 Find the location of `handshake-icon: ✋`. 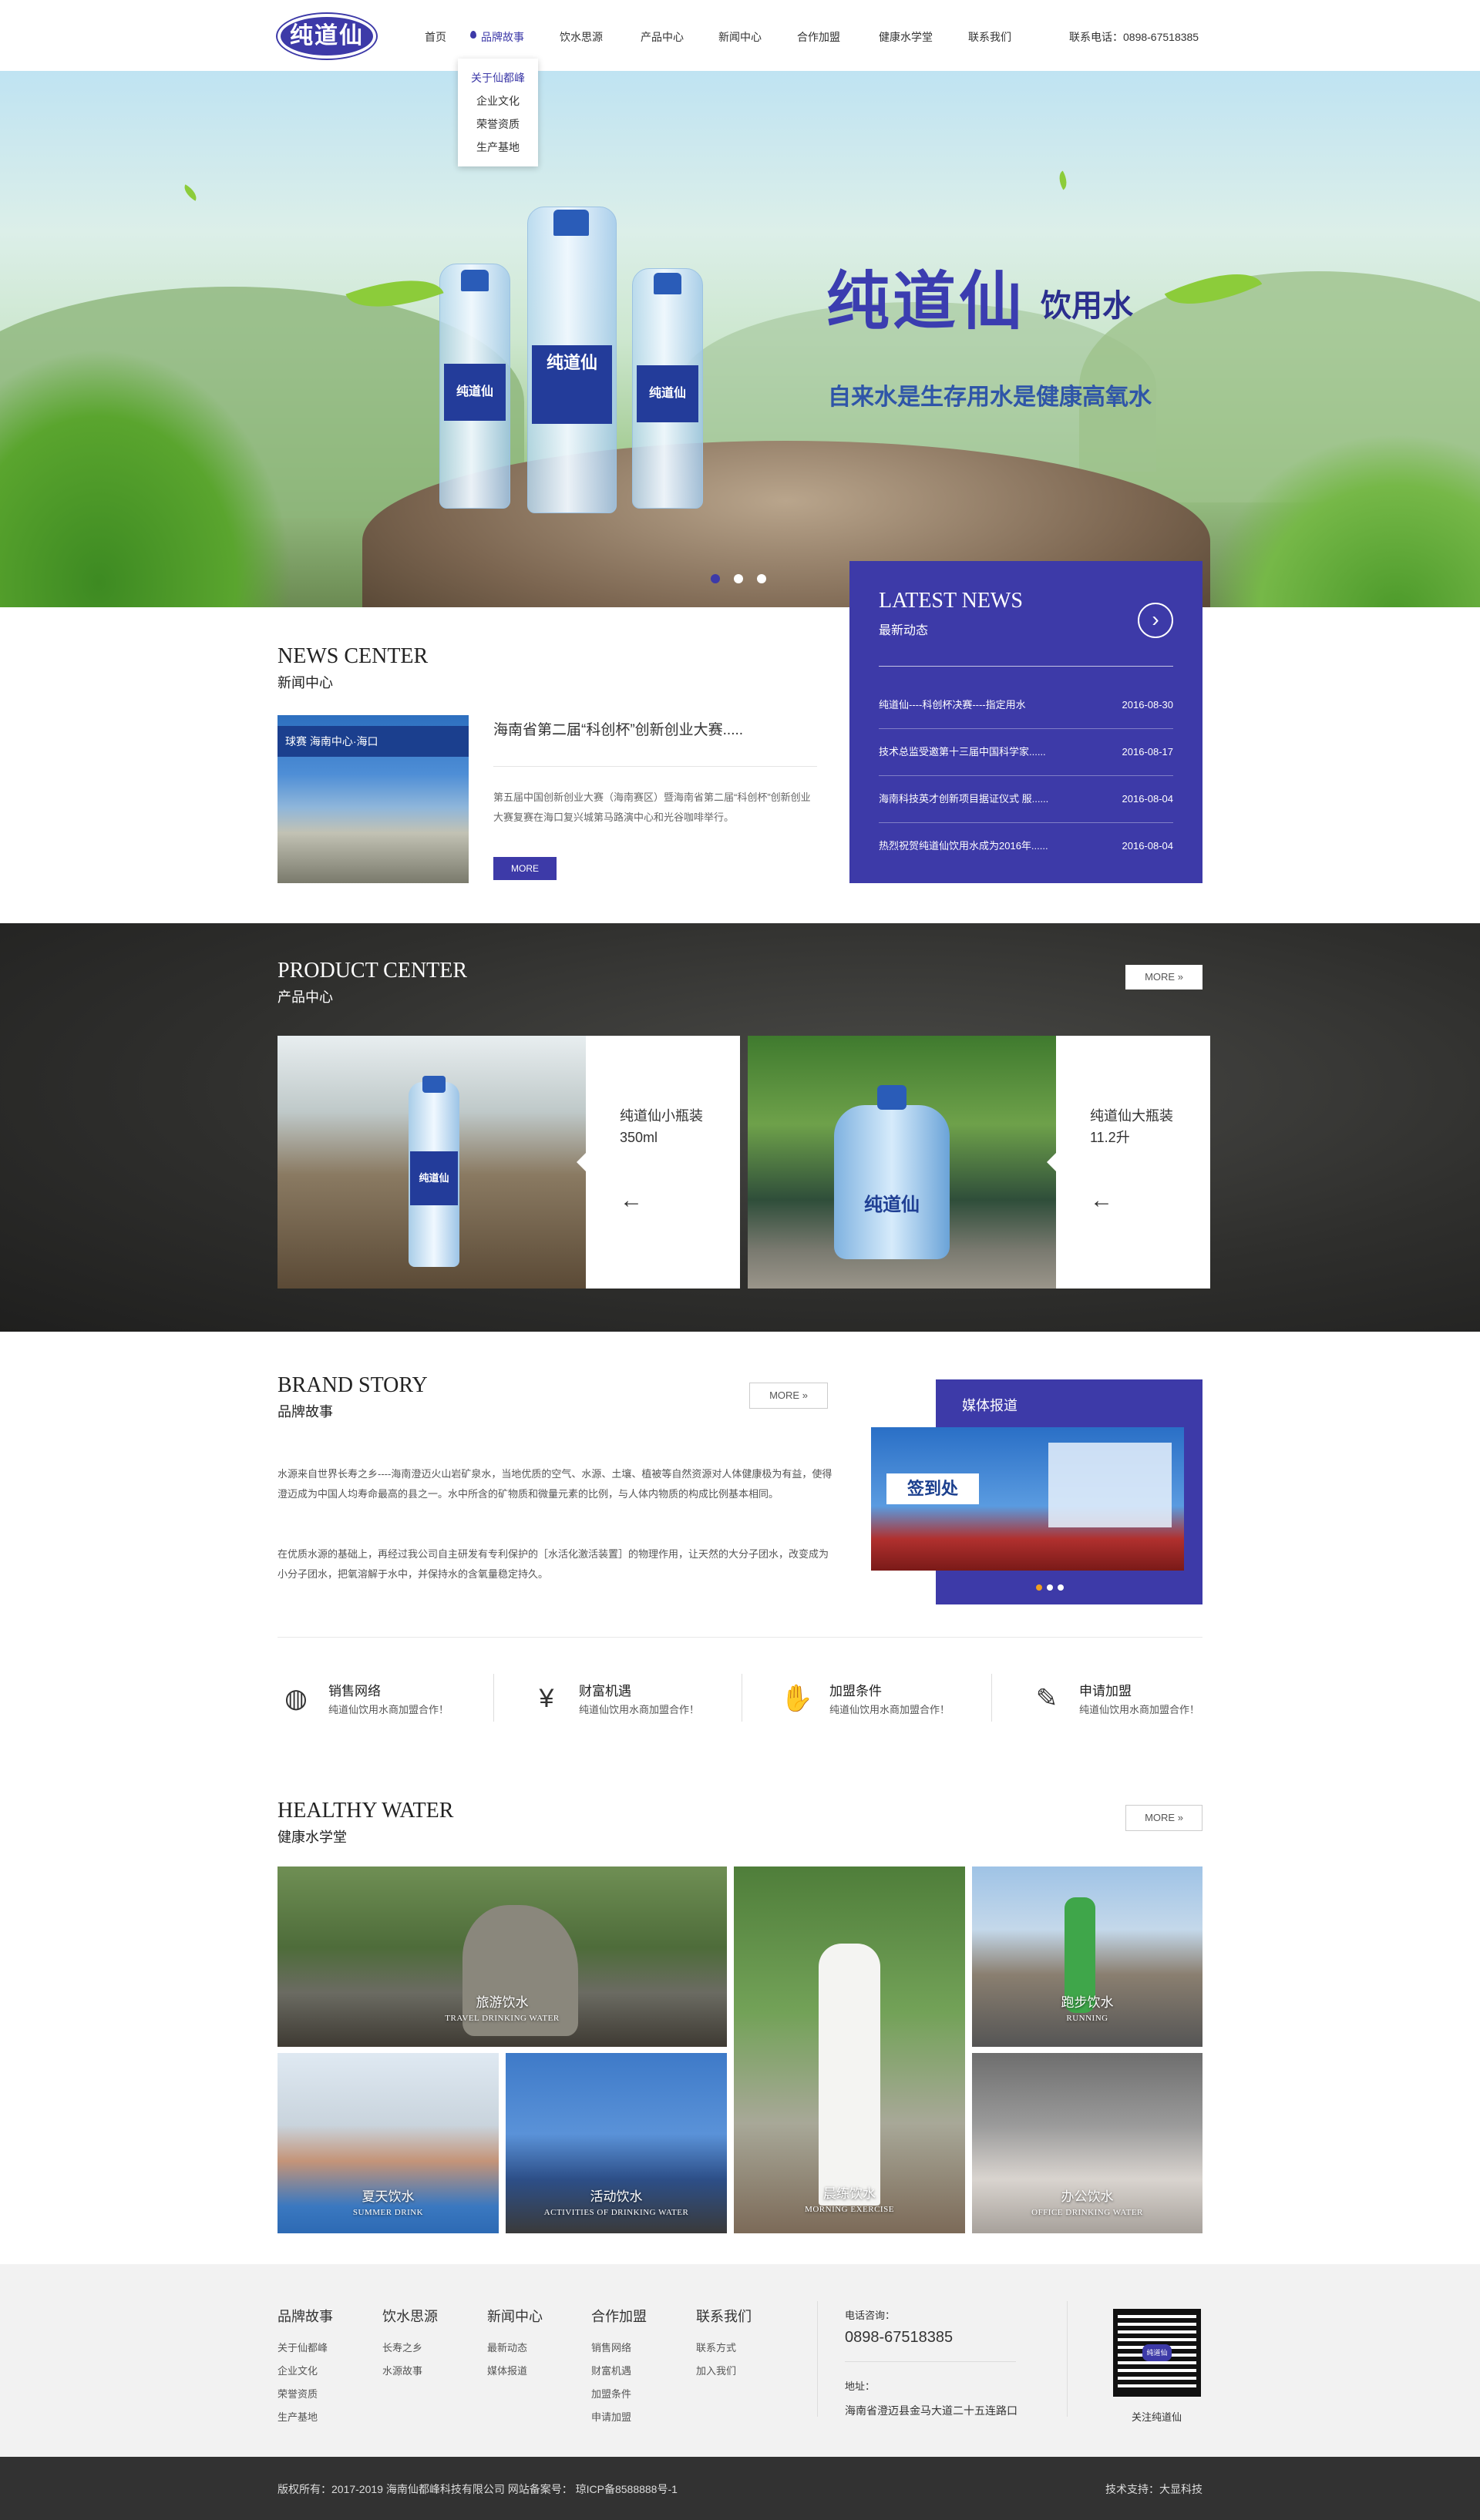

handshake-icon: ✋ is located at coordinates (797, 1698).